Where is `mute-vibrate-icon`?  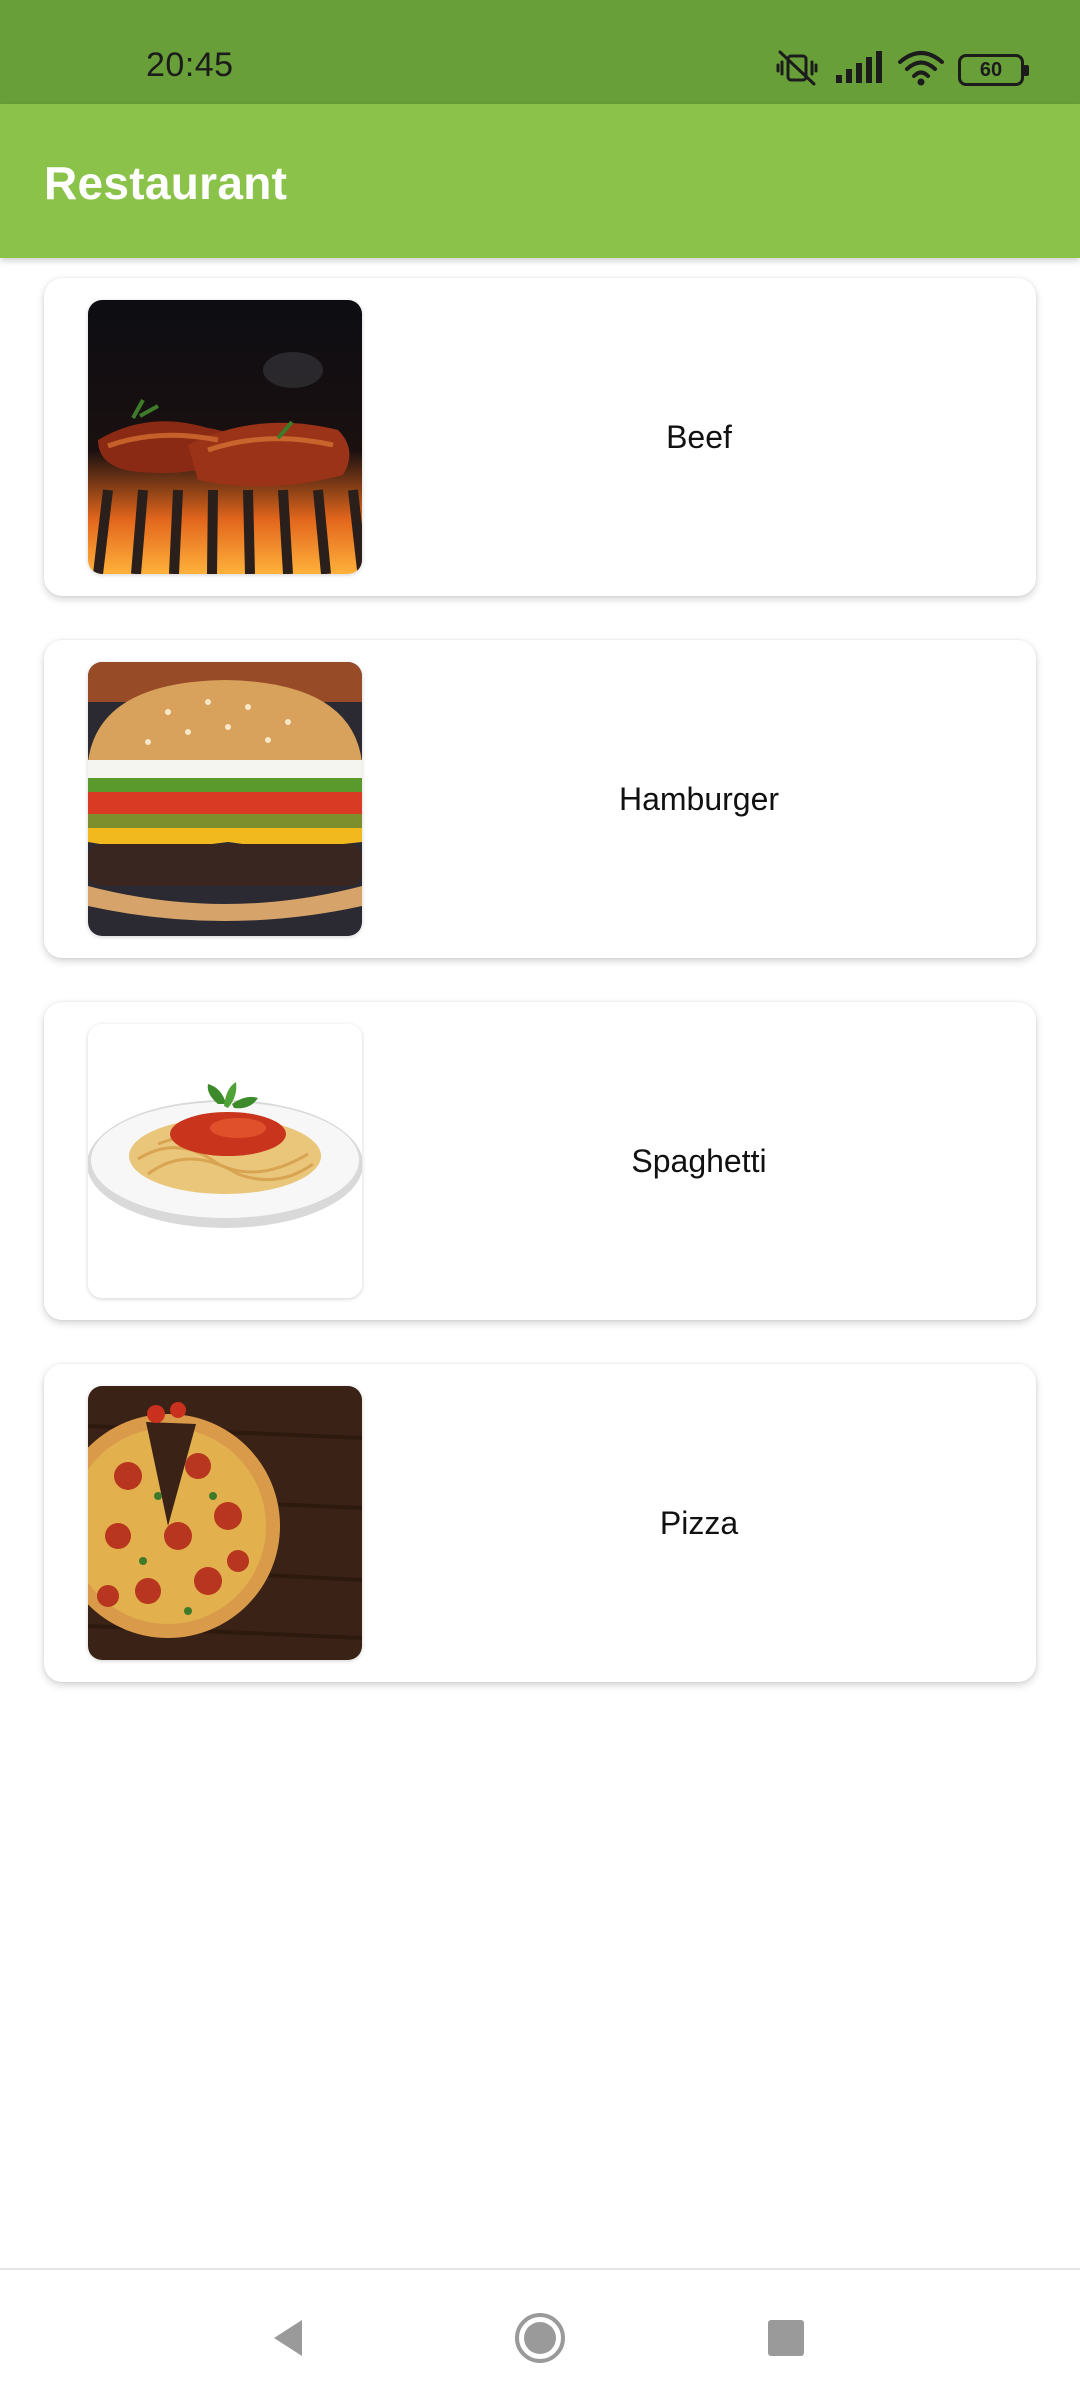 mute-vibrate-icon is located at coordinates (797, 70).